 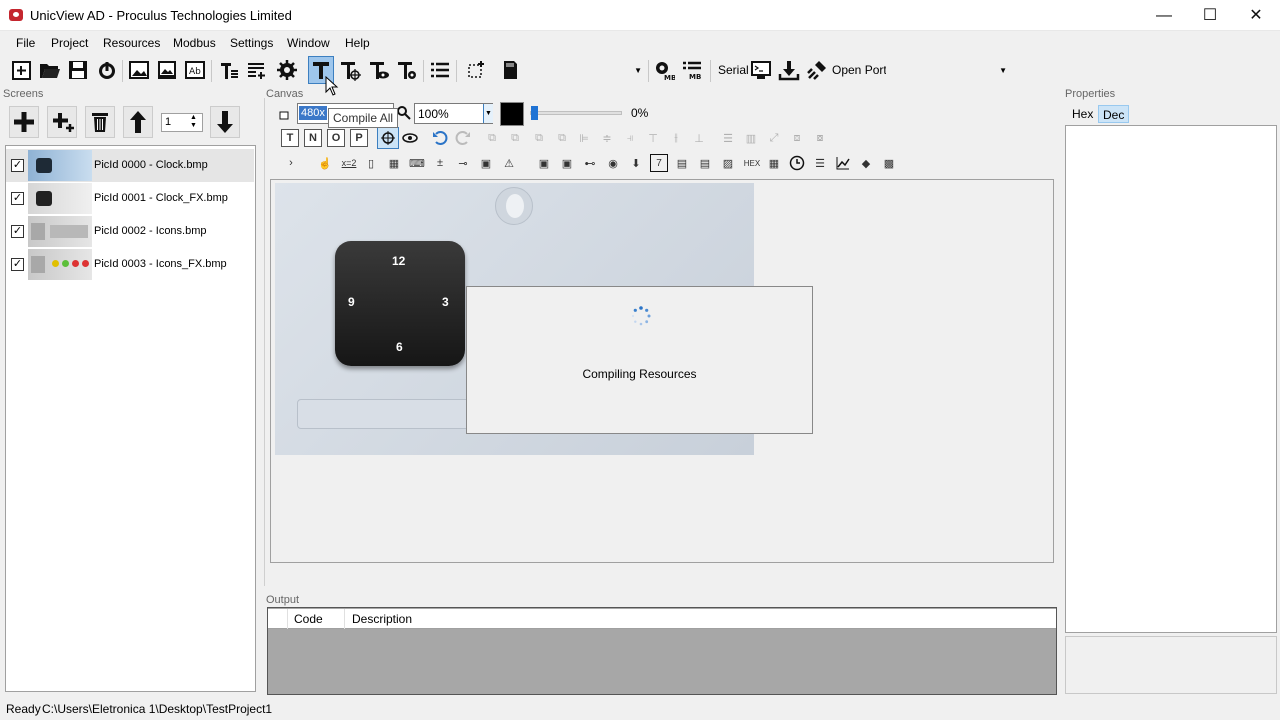 I want to click on align-bottom-icon: ⊥, so click(x=699, y=138).